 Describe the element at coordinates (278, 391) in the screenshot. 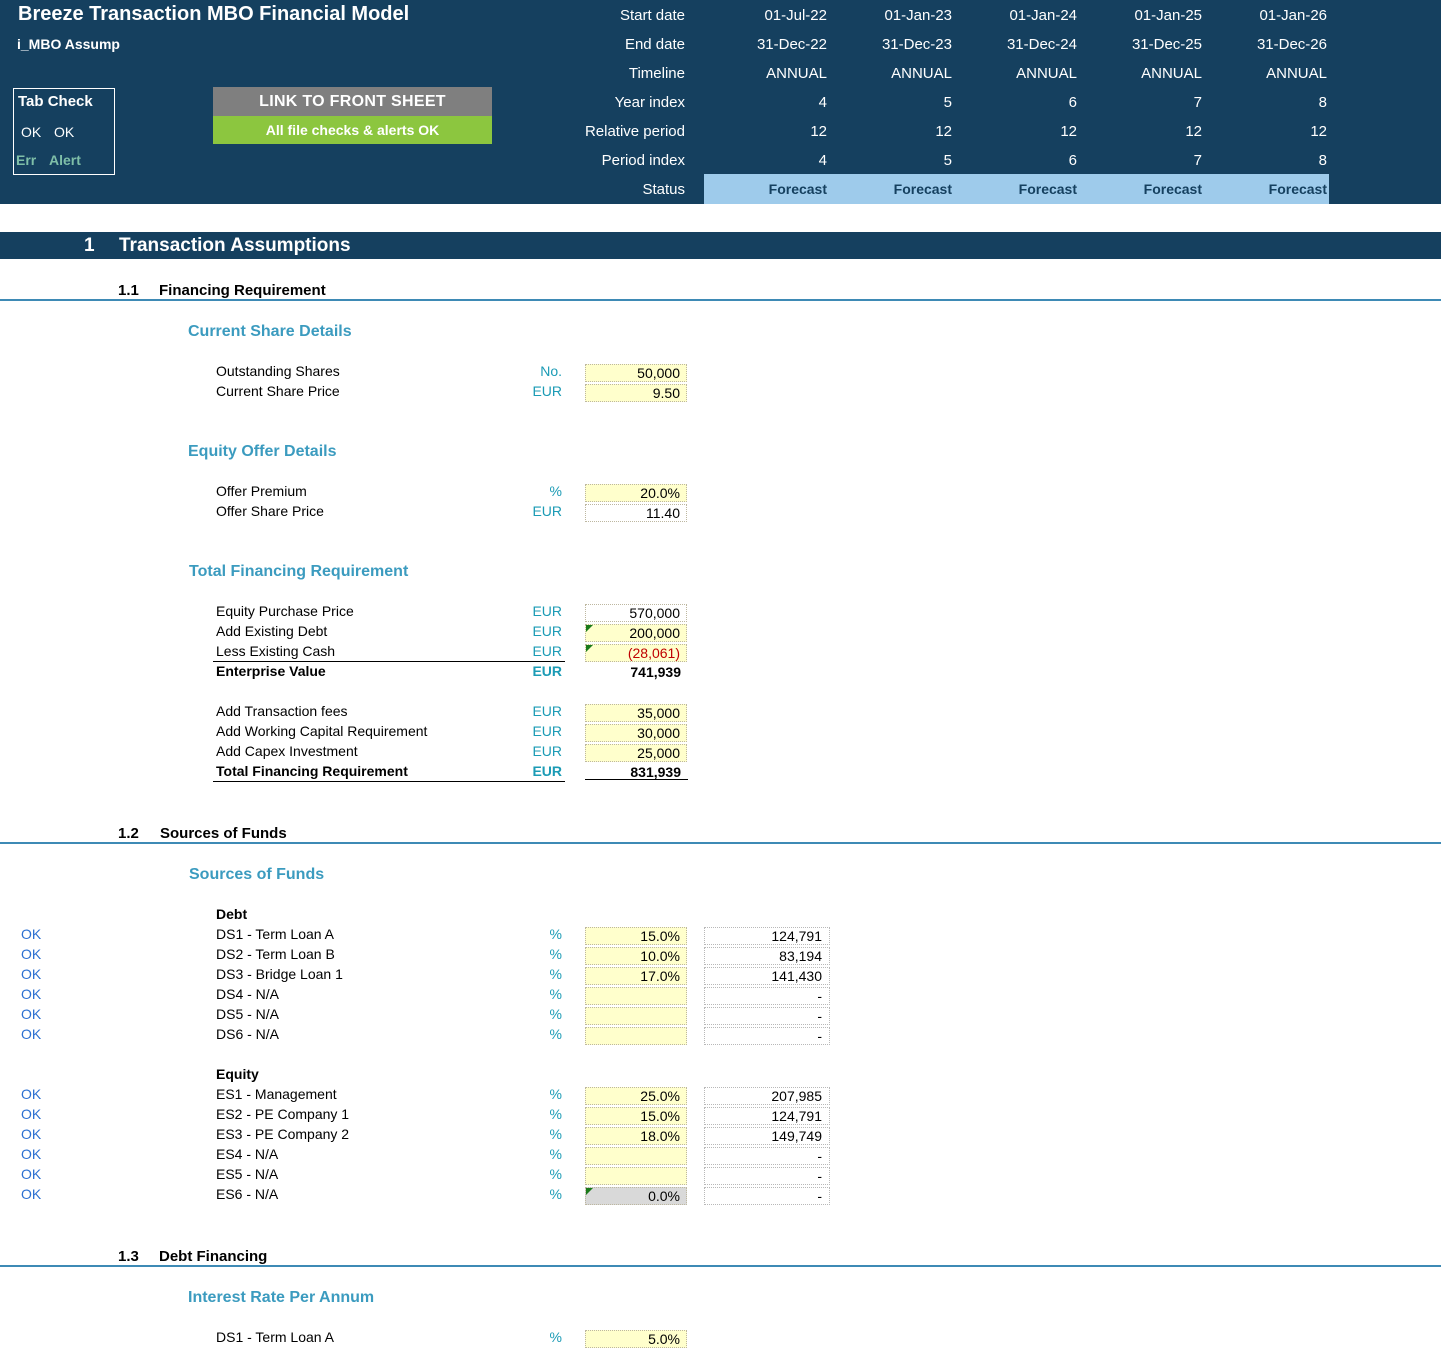

I see `financing-row-label: Current Share Price` at that location.